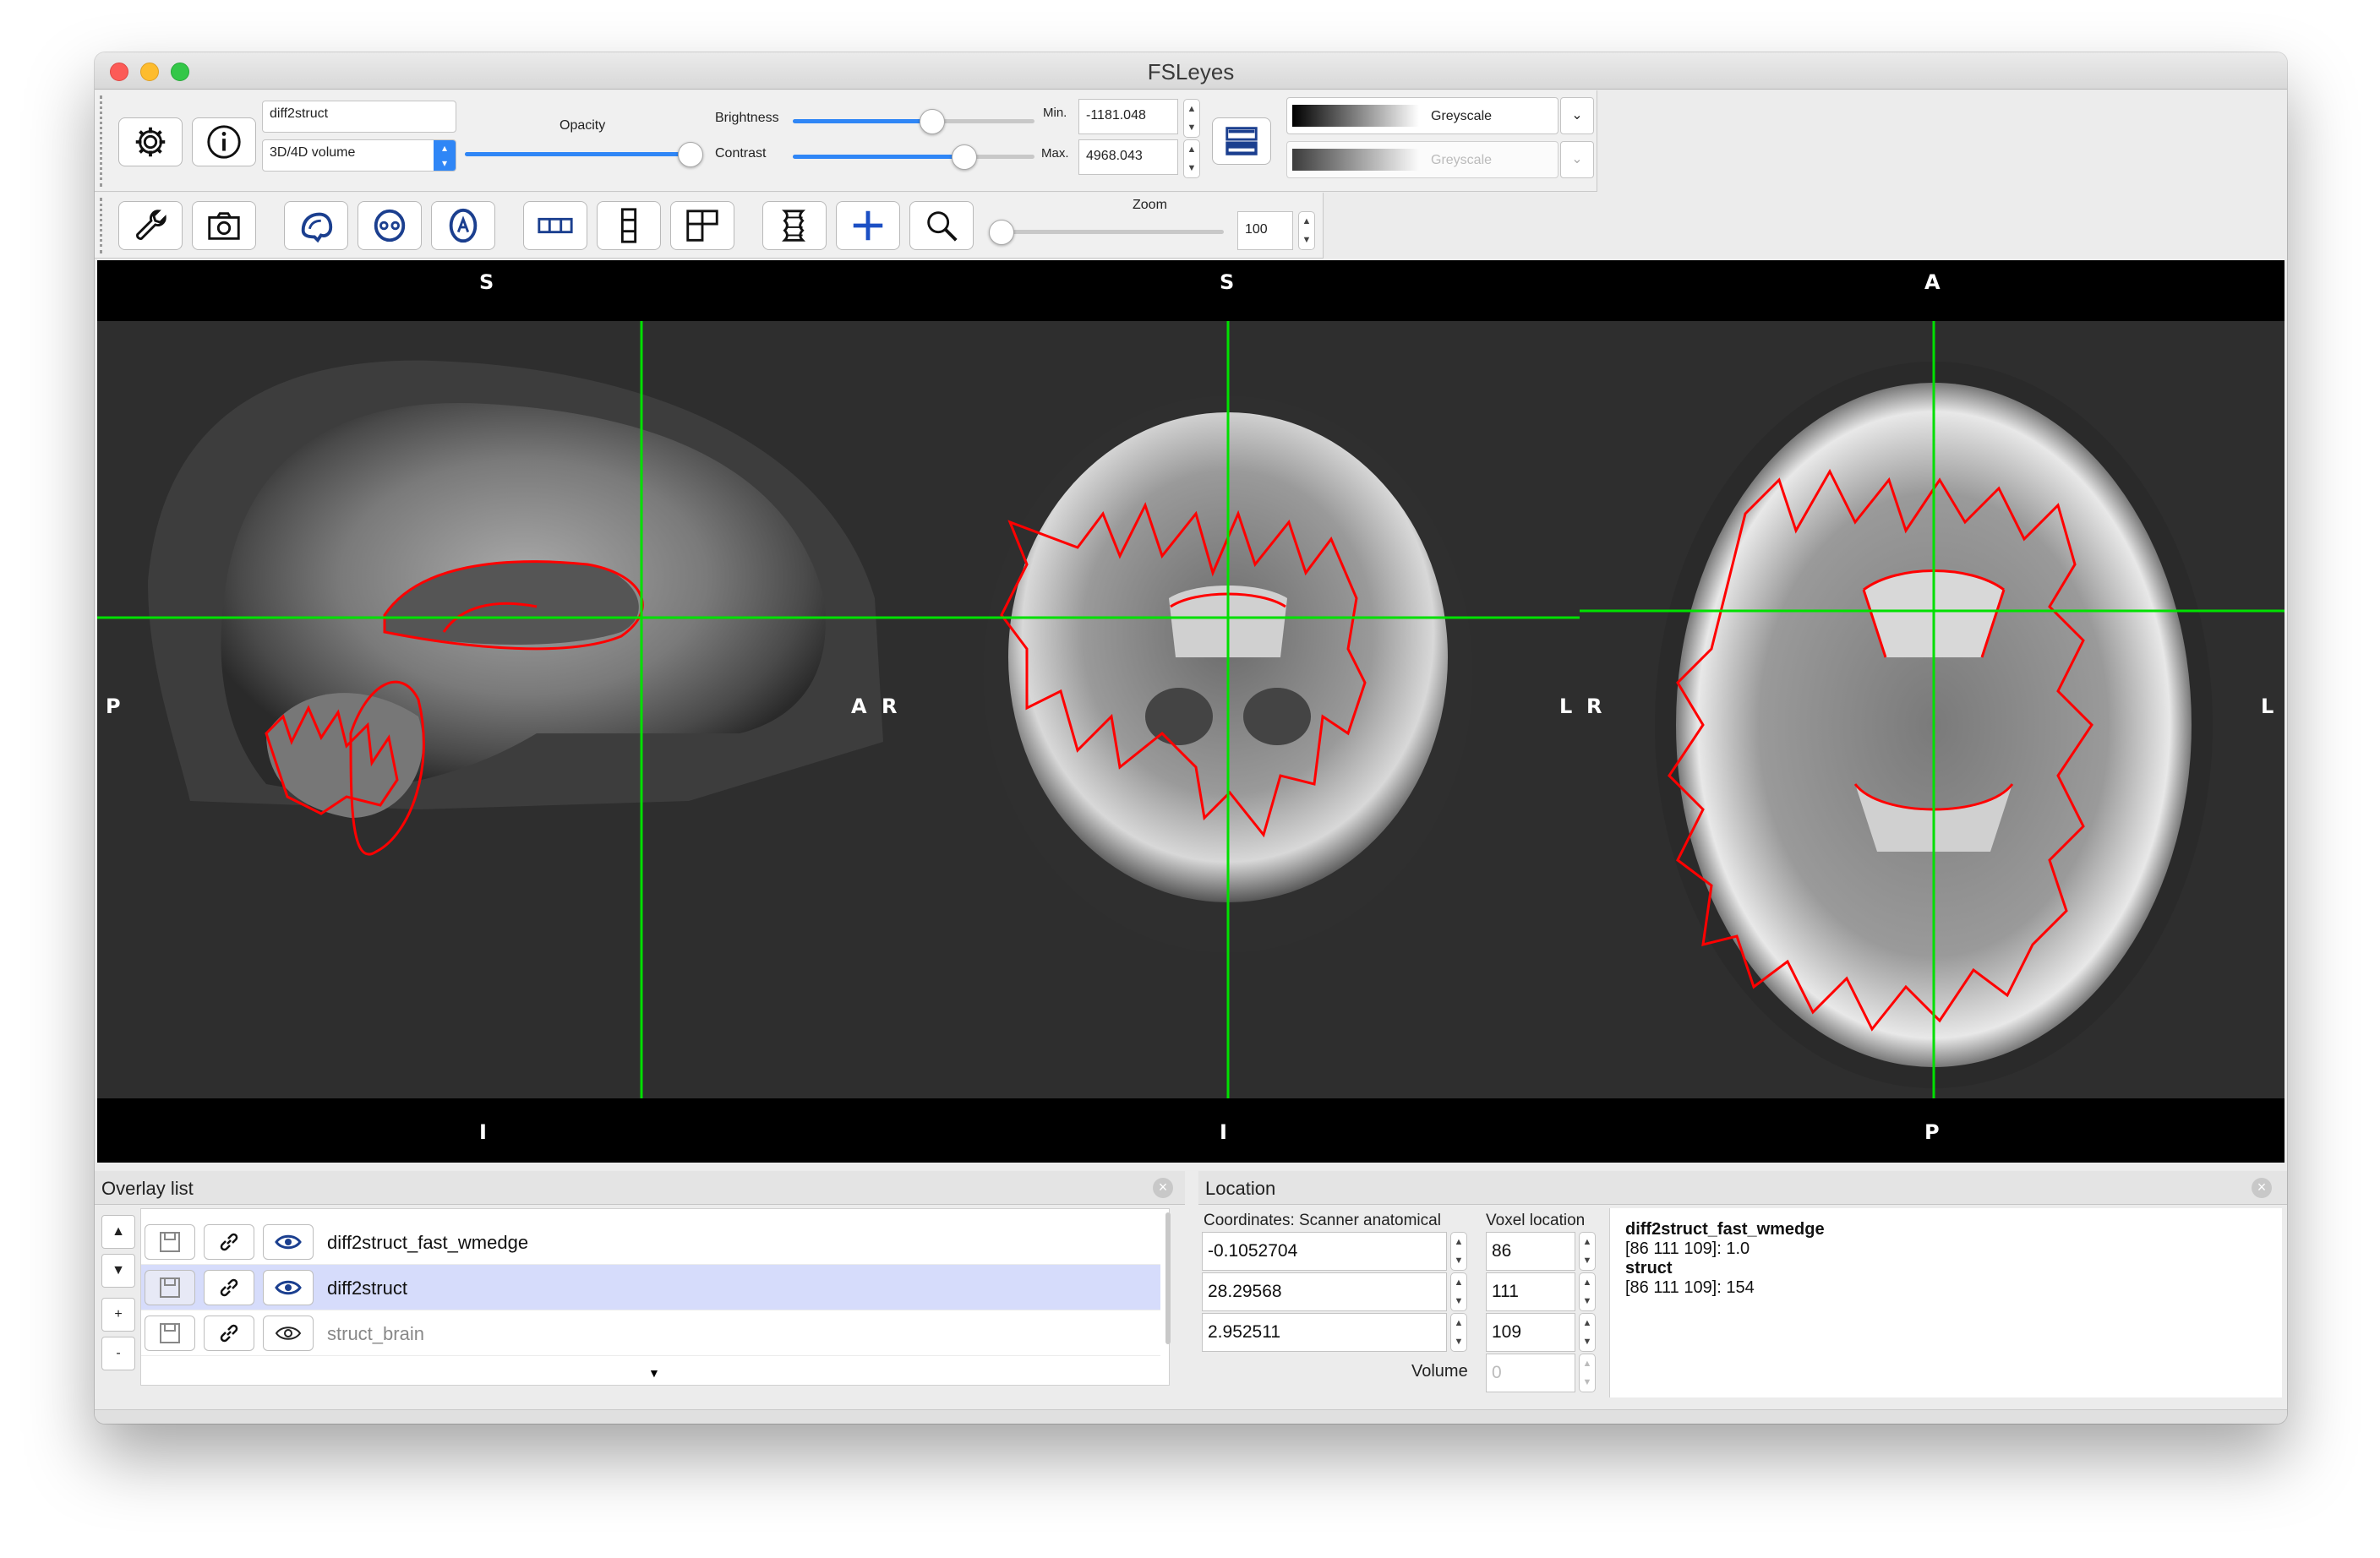  Describe the element at coordinates (913, 121) in the screenshot. I see `brightness-slider` at that location.